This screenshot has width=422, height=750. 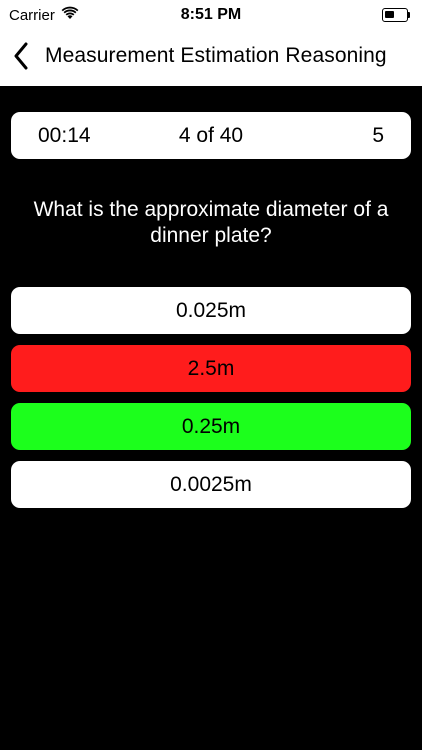 I want to click on answer-label: 0.025m, so click(x=211, y=310).